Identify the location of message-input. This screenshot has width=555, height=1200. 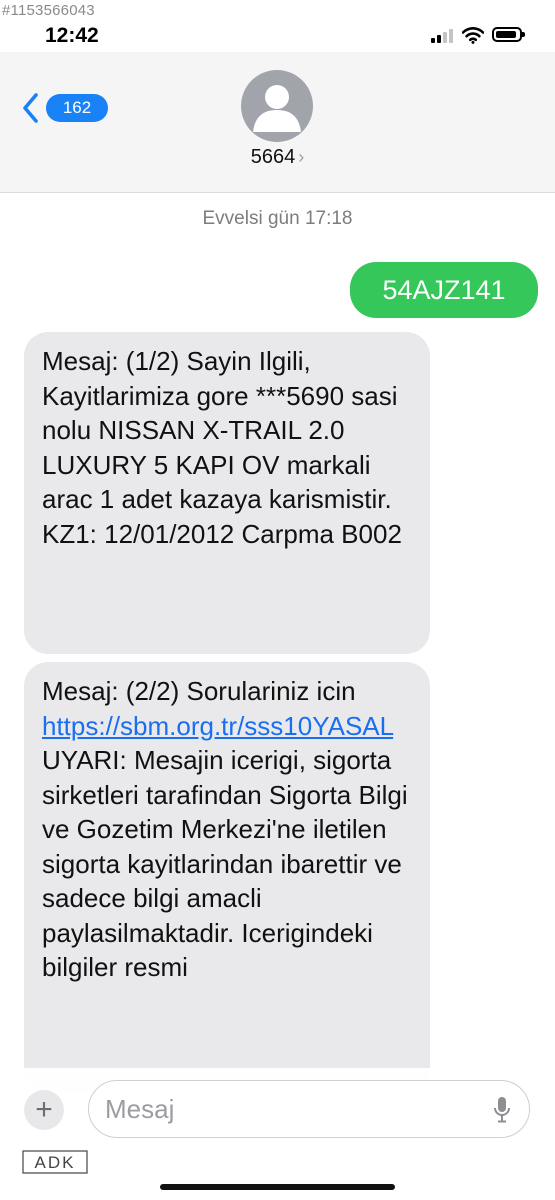
(309, 1109).